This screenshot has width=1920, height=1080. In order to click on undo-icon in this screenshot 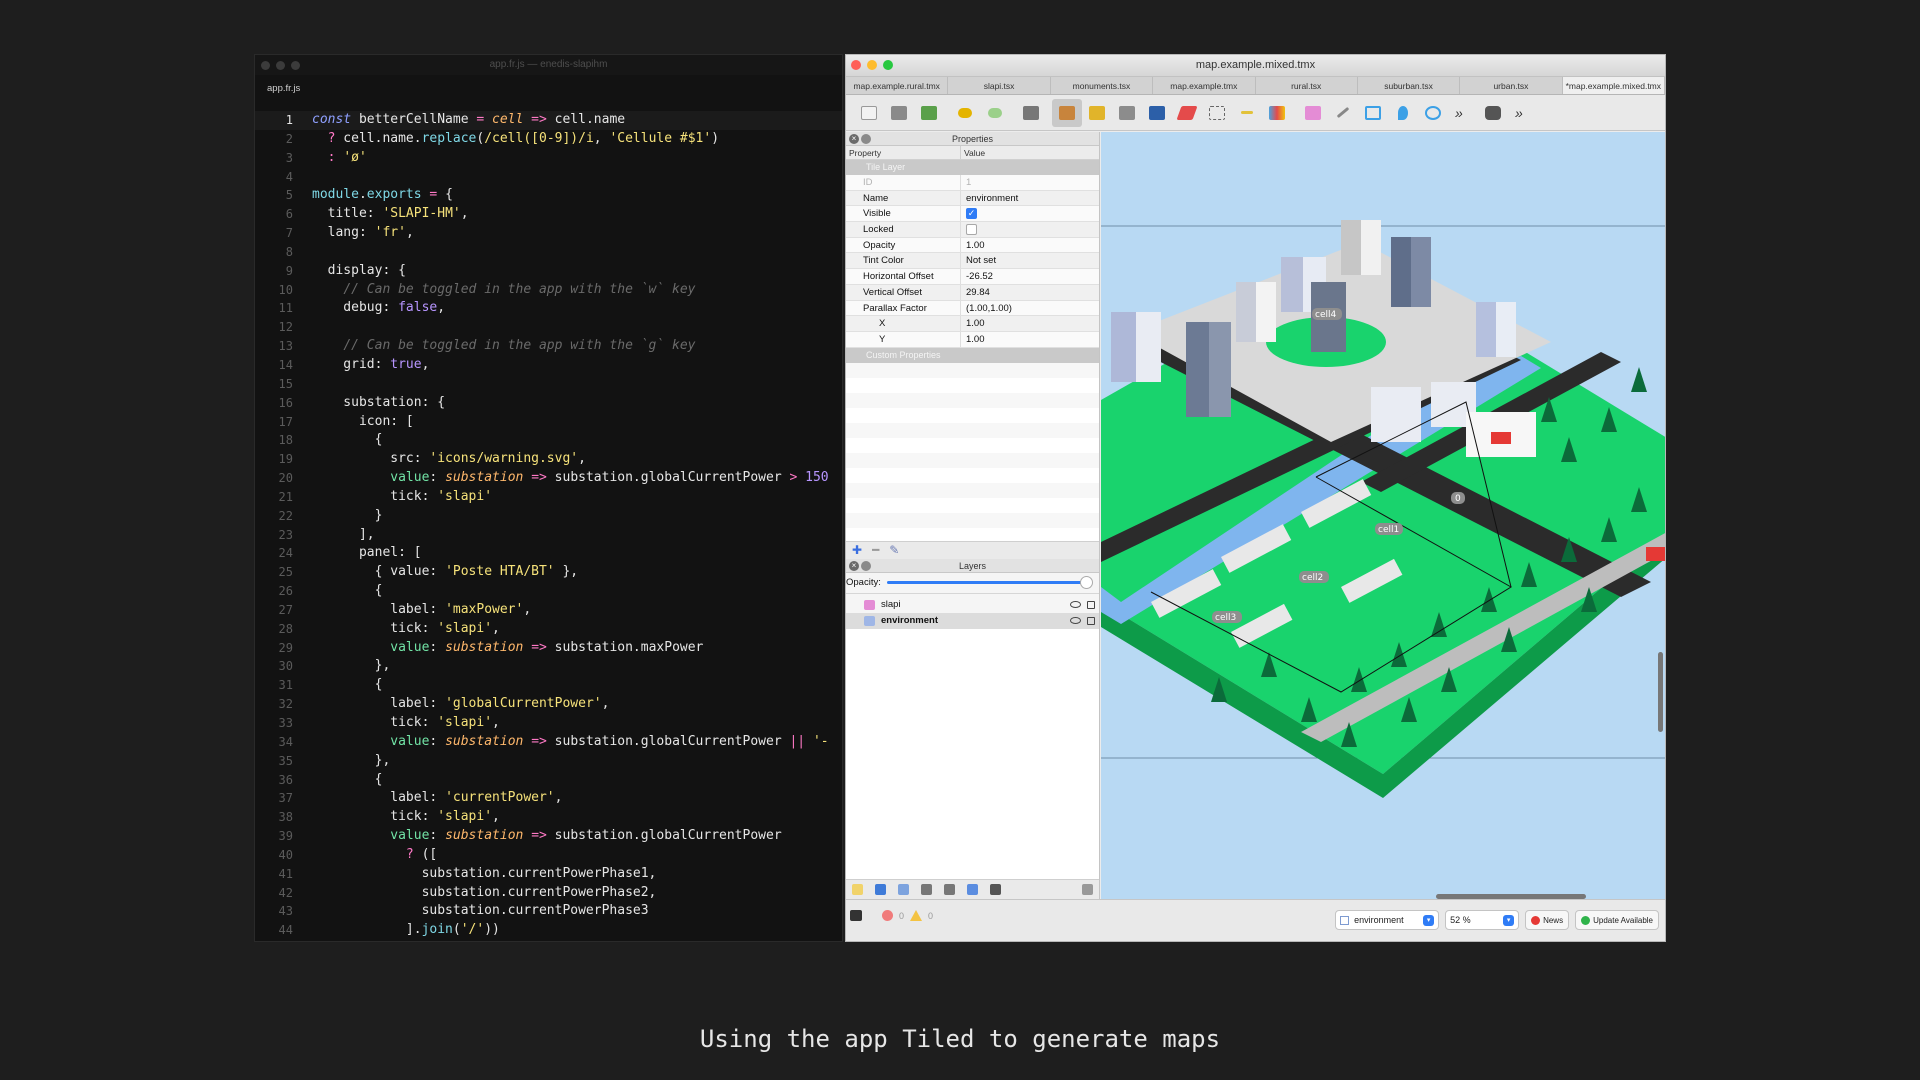, I will do `click(965, 113)`.